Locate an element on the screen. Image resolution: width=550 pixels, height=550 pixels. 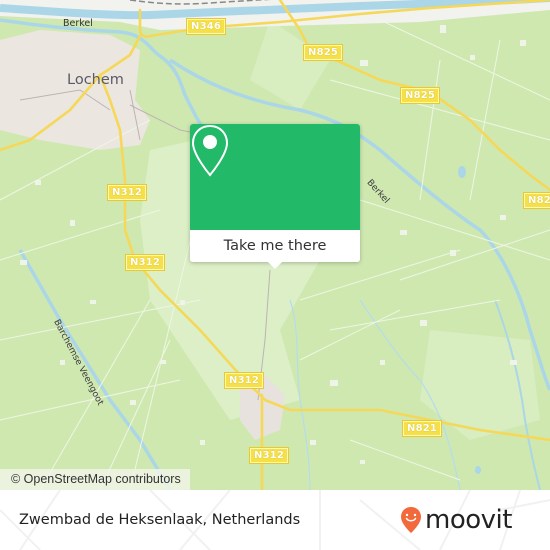
place-label-lochem: Lochem is located at coordinates (95, 80).